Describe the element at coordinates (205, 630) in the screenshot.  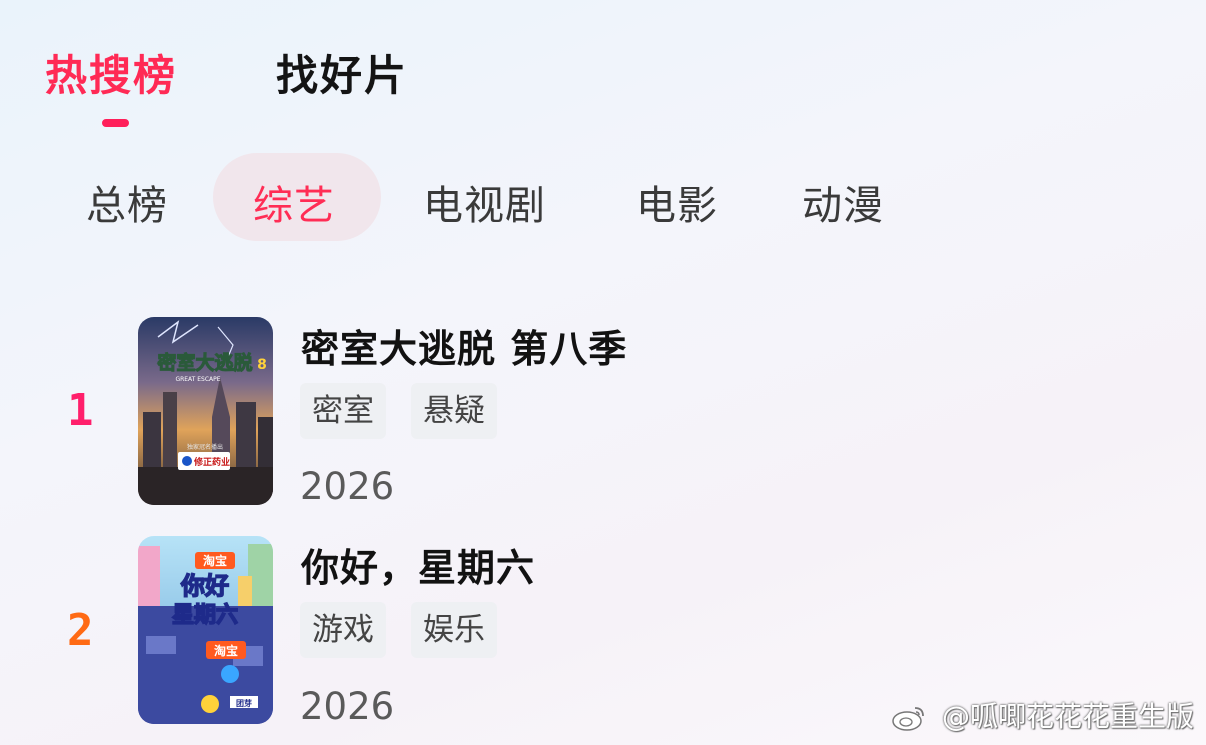
I see `poster-image: 淘宝 你好 星期六 淘宝 团芽` at that location.